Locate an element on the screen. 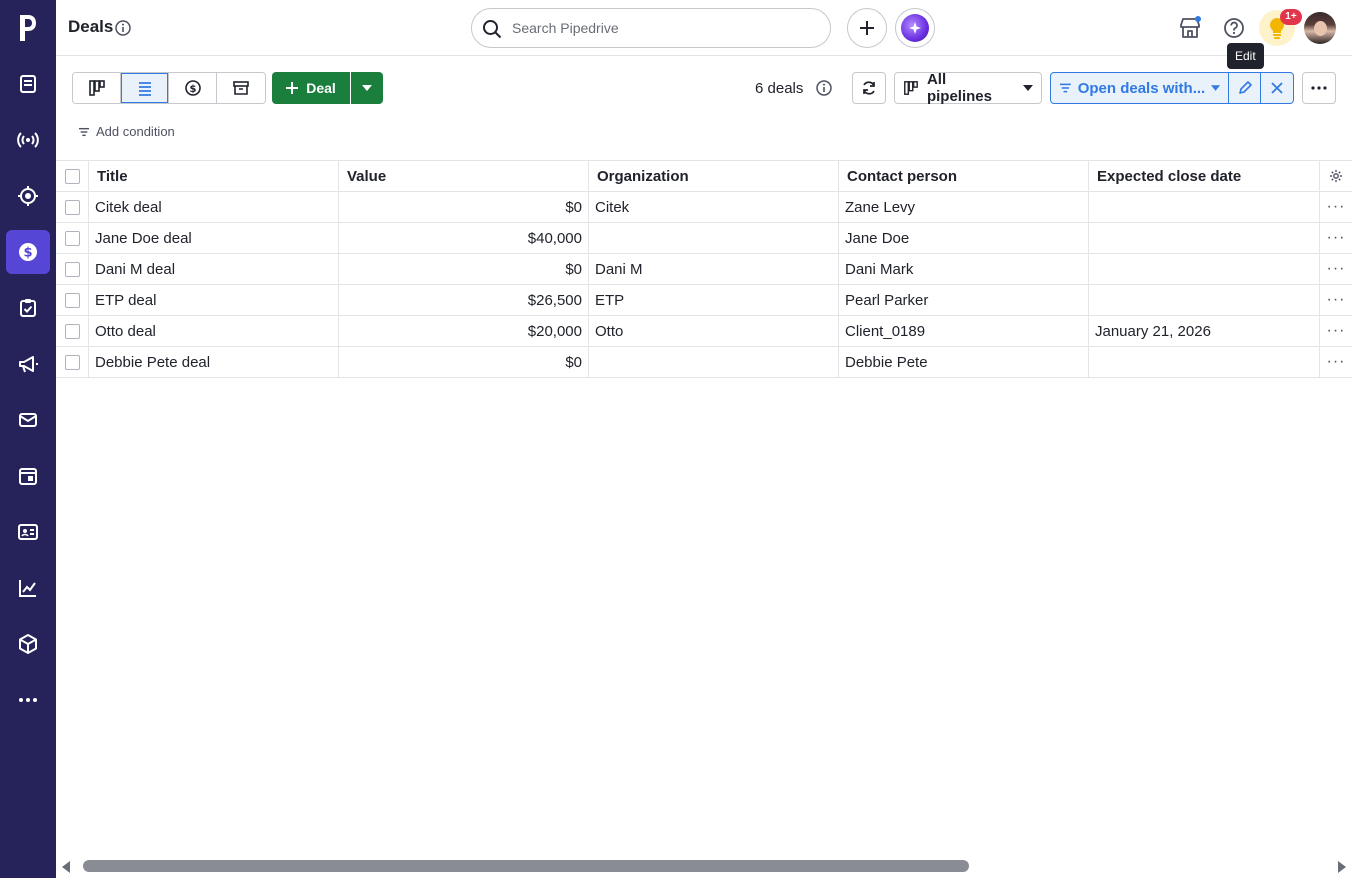  column-header-title: Title is located at coordinates (214, 176).